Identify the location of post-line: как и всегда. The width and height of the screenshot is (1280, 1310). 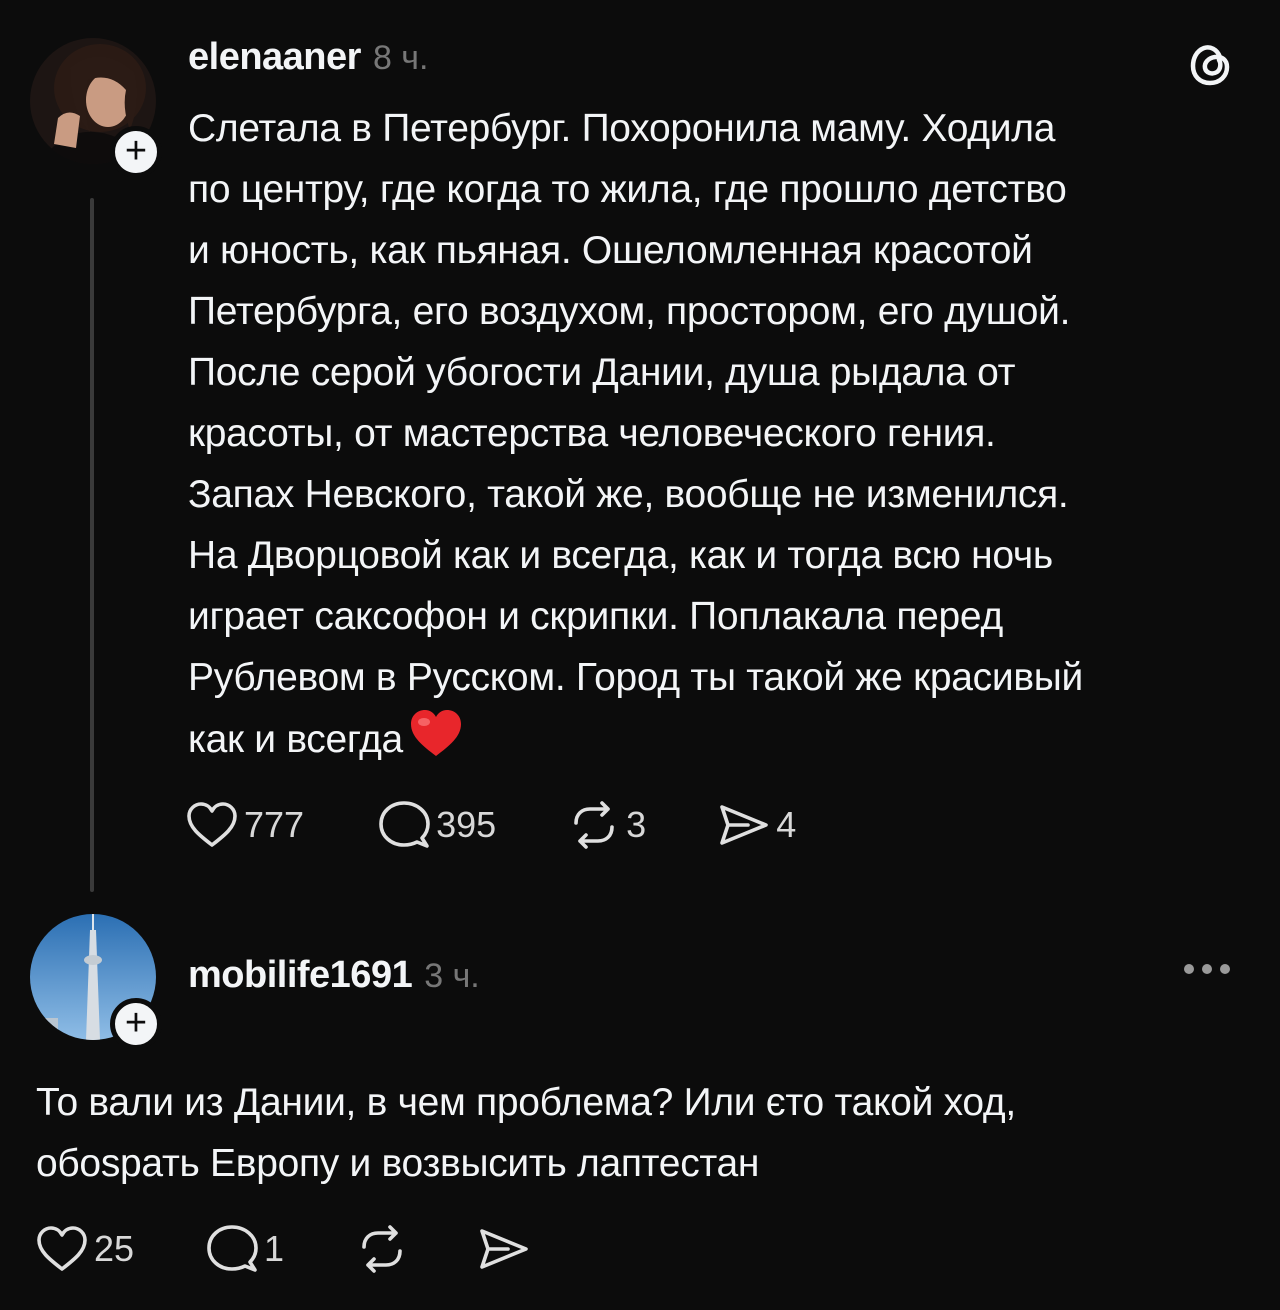
(295, 739).